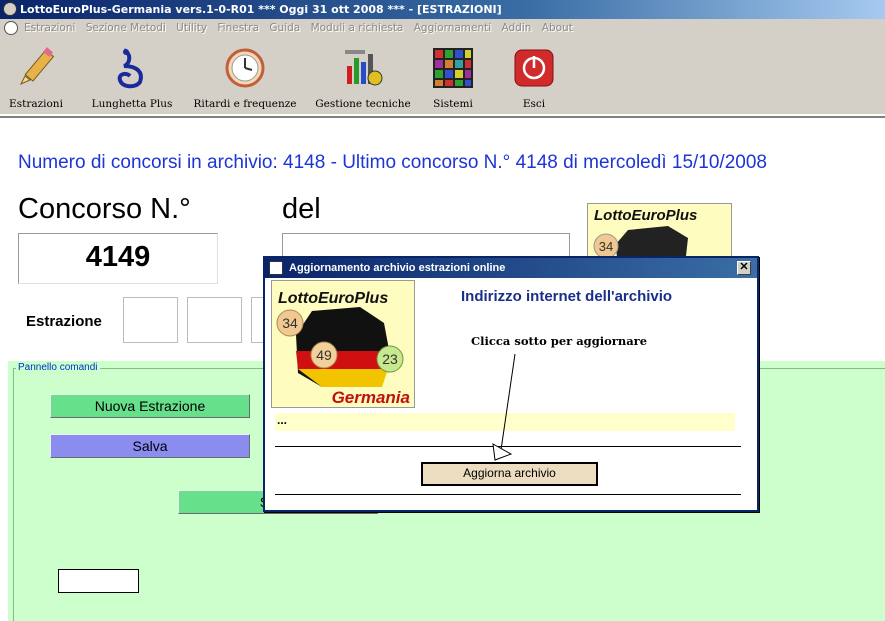 The height and width of the screenshot is (621, 885). I want to click on estrazione-label: Estrazione, so click(64, 321).